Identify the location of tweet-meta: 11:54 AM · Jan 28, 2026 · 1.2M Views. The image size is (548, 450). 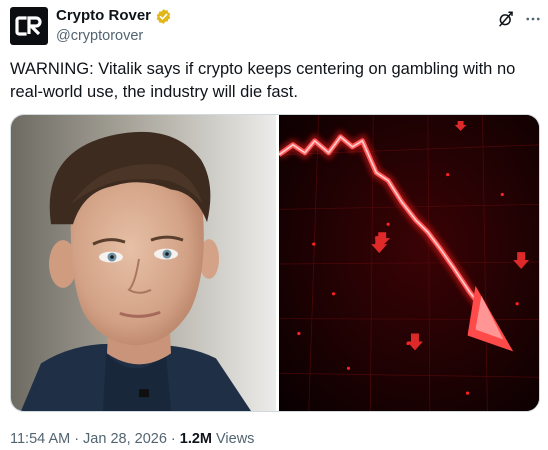
(132, 439).